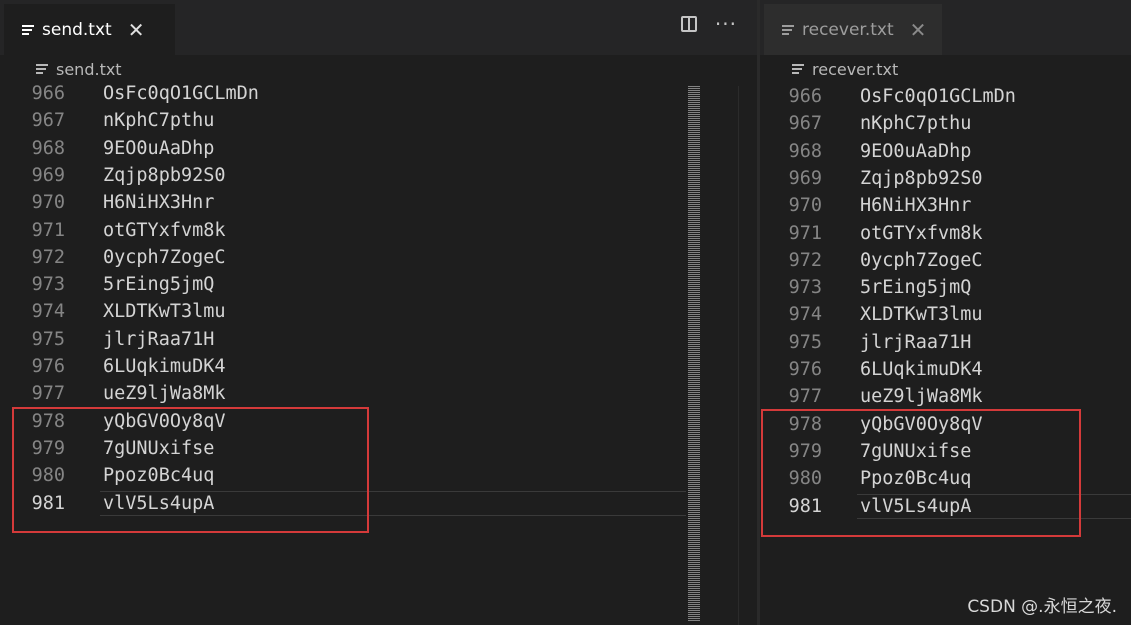 This screenshot has height=625, width=1131. I want to click on tab-send-txt: send.txt ✕, so click(89, 29).